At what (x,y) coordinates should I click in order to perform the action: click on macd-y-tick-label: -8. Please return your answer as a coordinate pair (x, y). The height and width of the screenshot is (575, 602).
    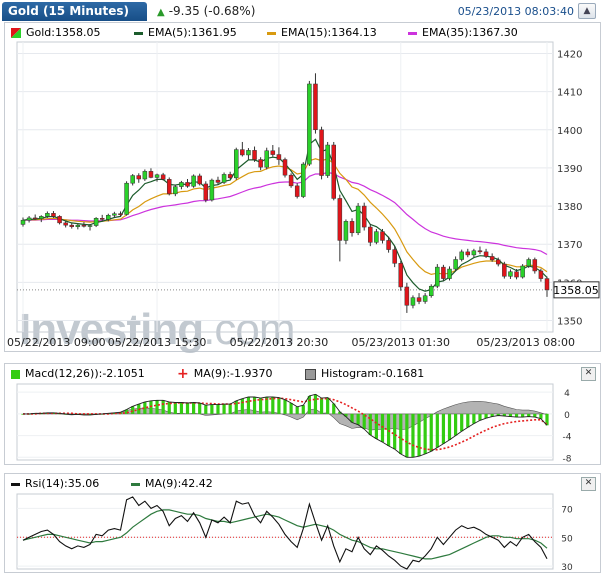
    Looking at the image, I should click on (567, 459).